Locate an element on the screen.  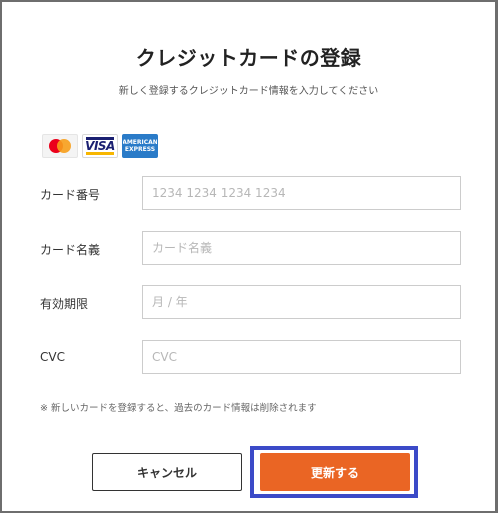
expiry-input is located at coordinates (301, 302).